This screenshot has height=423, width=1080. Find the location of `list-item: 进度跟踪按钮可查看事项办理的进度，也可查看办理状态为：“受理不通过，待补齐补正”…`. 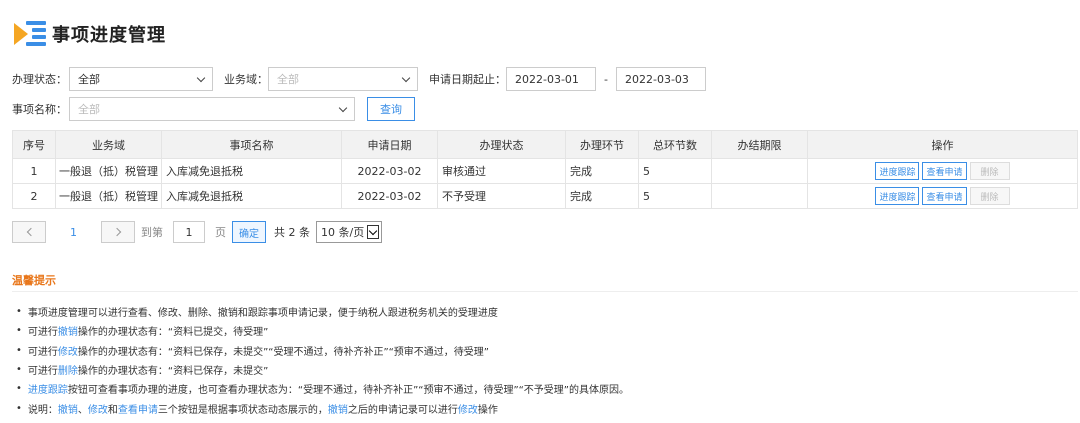

list-item: 进度跟踪按钮可查看事项办理的进度，也可查看办理状态为：“受理不通过，待补齐补正”… is located at coordinates (322, 388).